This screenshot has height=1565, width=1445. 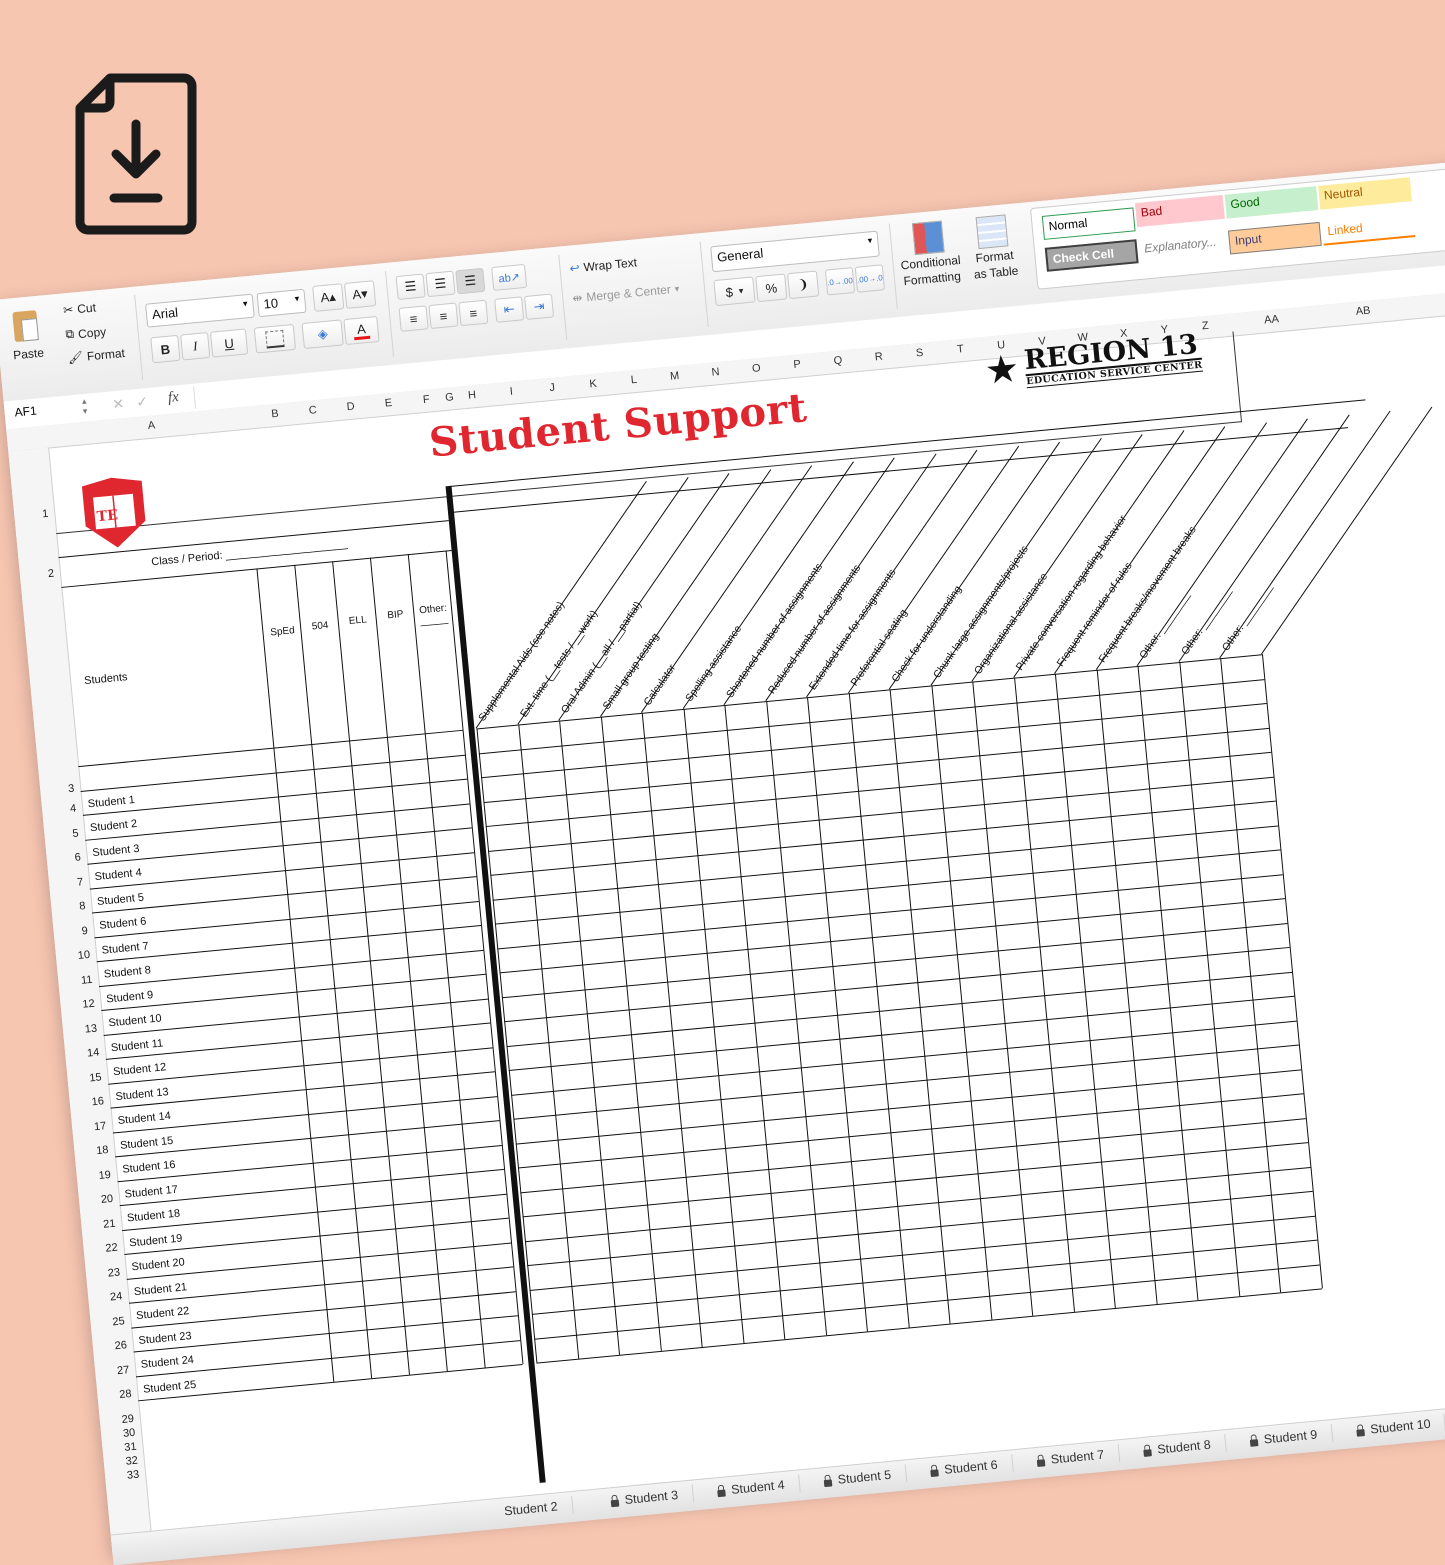 I want to click on row-header: 27, so click(x=122, y=1370).